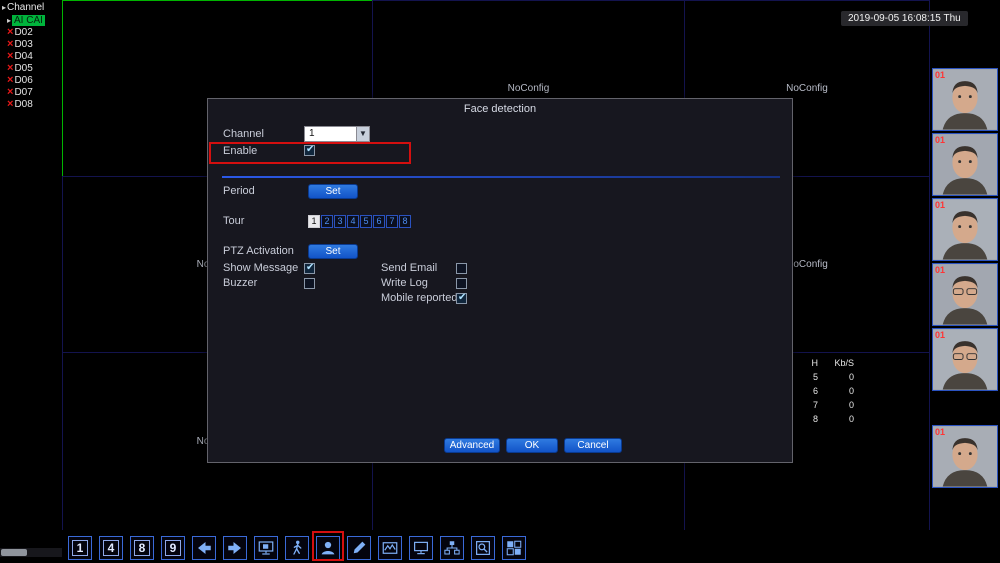  What do you see at coordinates (472, 445) in the screenshot?
I see `advanced-button: Advanced` at bounding box center [472, 445].